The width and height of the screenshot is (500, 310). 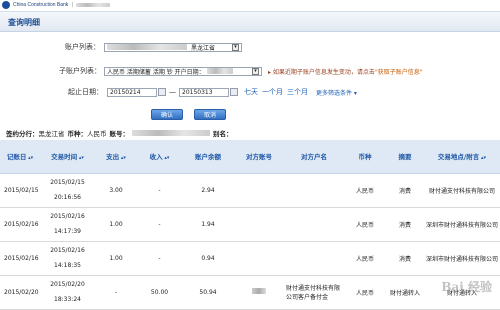 What do you see at coordinates (203, 47) in the screenshot?
I see `account-list-value: 黑龙江省` at bounding box center [203, 47].